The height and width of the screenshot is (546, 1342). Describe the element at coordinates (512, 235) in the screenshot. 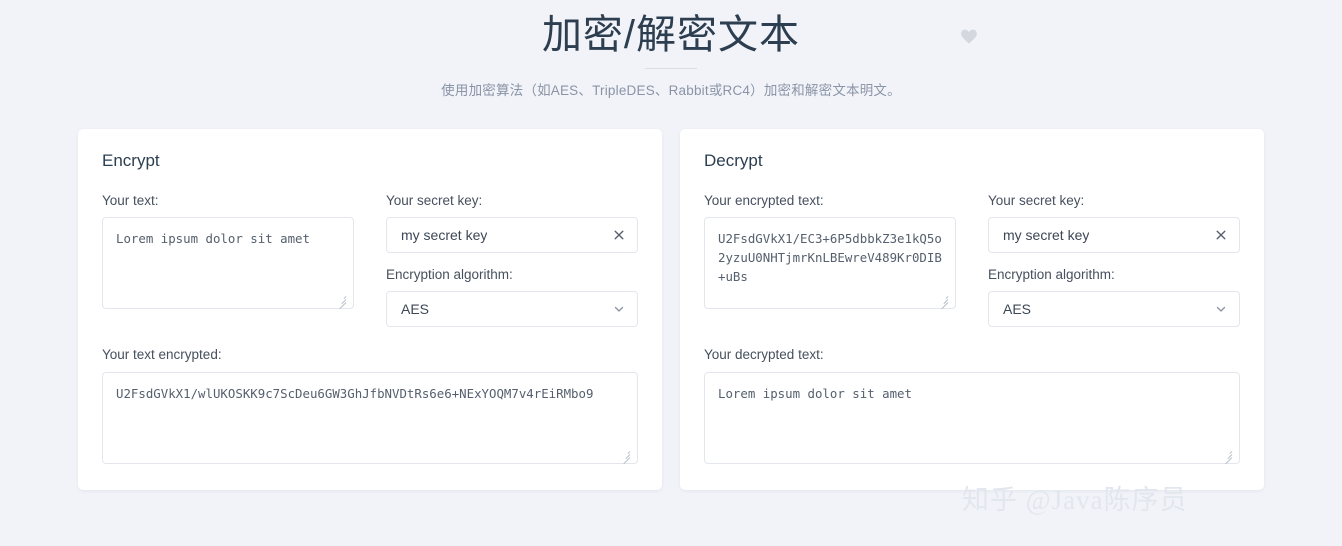

I see `encrypt-secret-key-input: my secret key` at that location.